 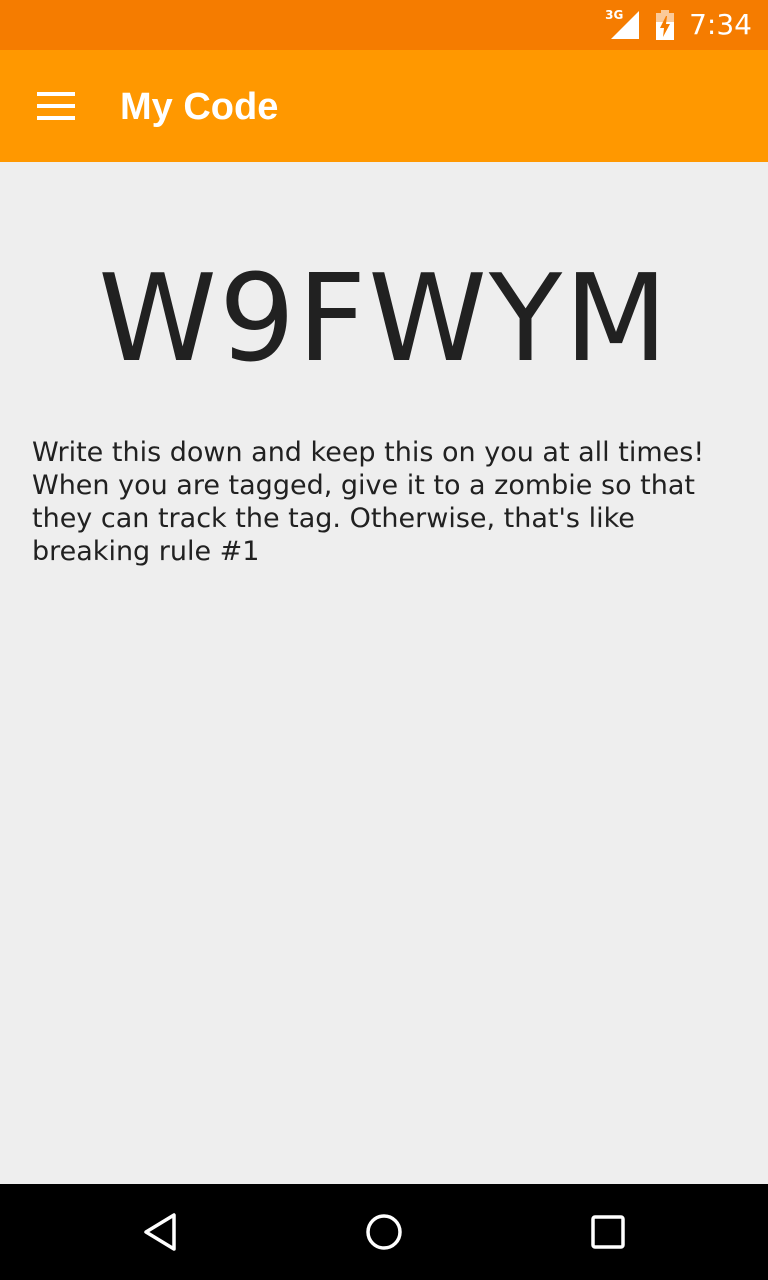 I want to click on player-code: W9FWYM, so click(x=384, y=319).